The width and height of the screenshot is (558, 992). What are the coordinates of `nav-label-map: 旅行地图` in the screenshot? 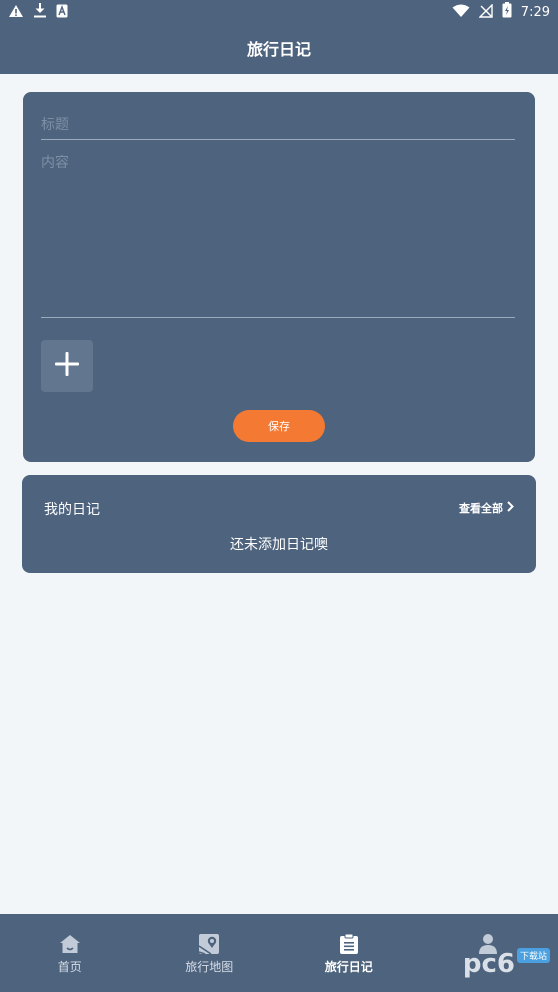 It's located at (209, 967).